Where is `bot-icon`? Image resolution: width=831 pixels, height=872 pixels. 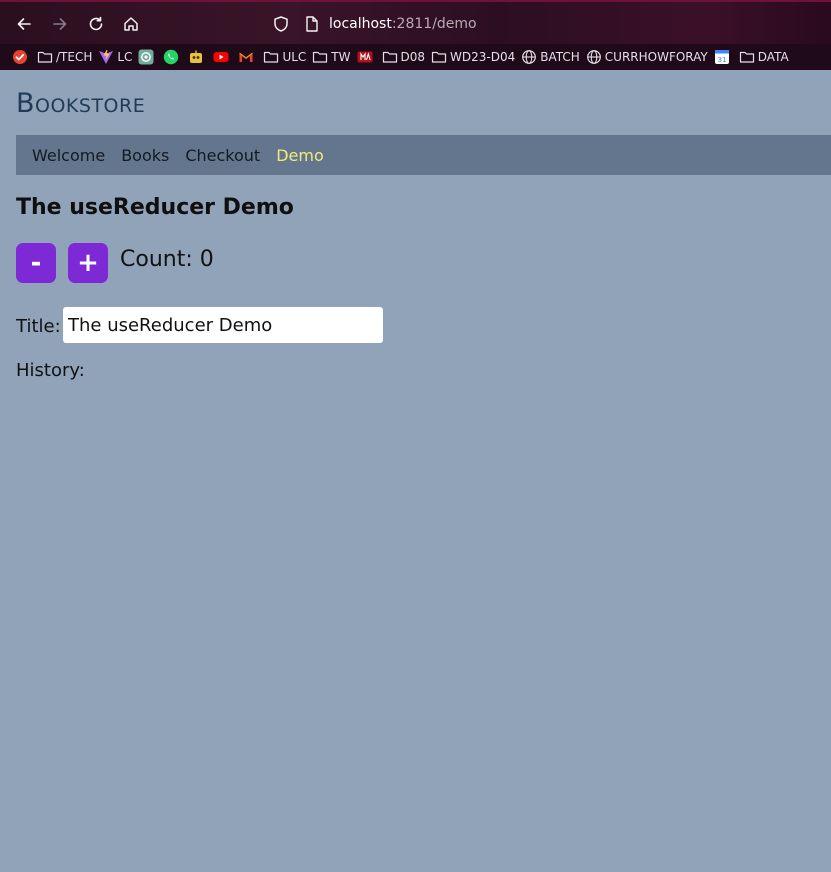 bot-icon is located at coordinates (196, 57).